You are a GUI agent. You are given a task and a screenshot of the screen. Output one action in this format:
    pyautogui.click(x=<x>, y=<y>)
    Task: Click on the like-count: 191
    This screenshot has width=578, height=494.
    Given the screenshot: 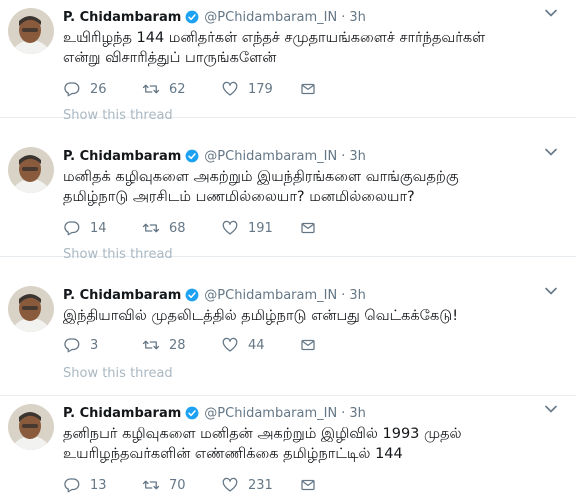 What is the action you would take?
    pyautogui.click(x=260, y=228)
    